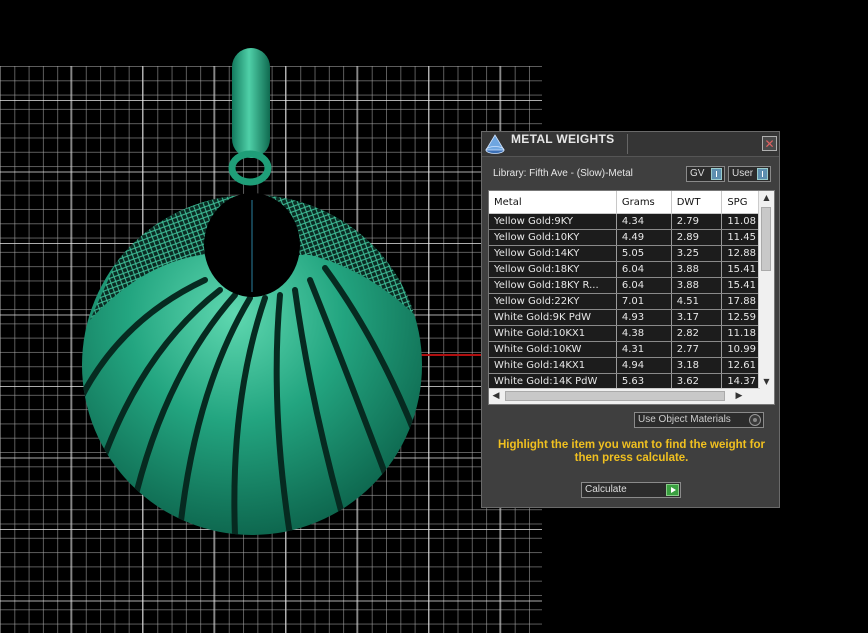 This screenshot has height=633, width=868. I want to click on horizontal-scrollbar: ◀ ▶, so click(624, 396).